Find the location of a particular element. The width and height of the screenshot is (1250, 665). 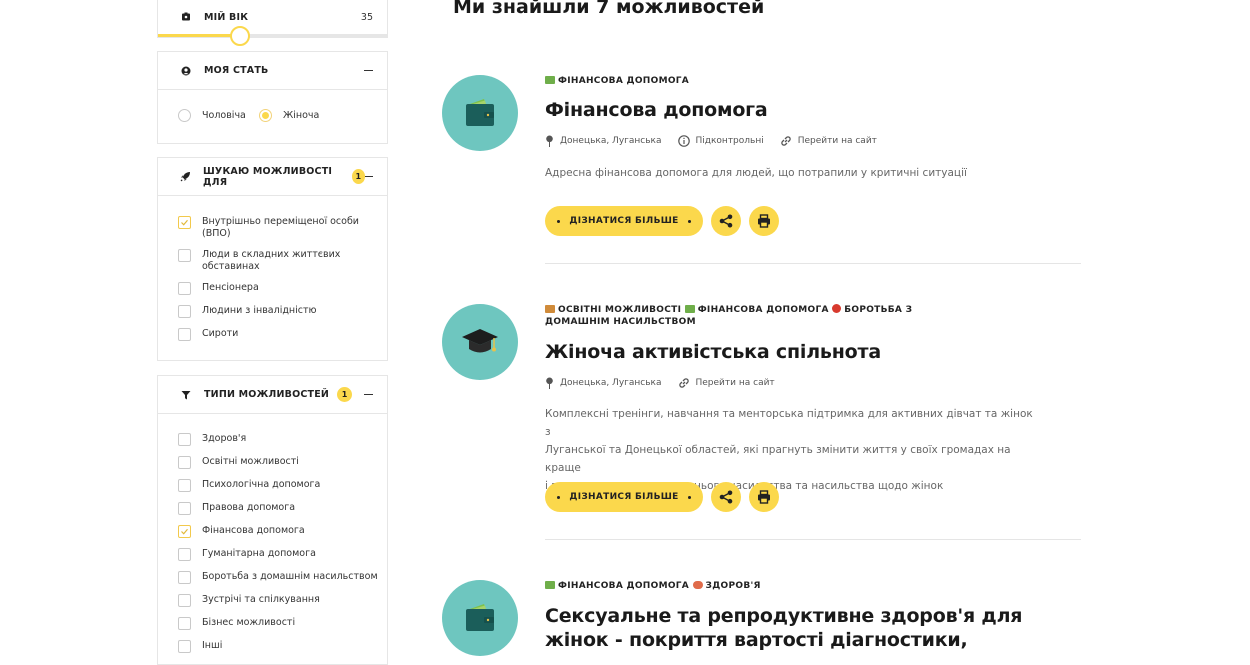

target-option: Людини з інвалідністю is located at coordinates (272, 311).